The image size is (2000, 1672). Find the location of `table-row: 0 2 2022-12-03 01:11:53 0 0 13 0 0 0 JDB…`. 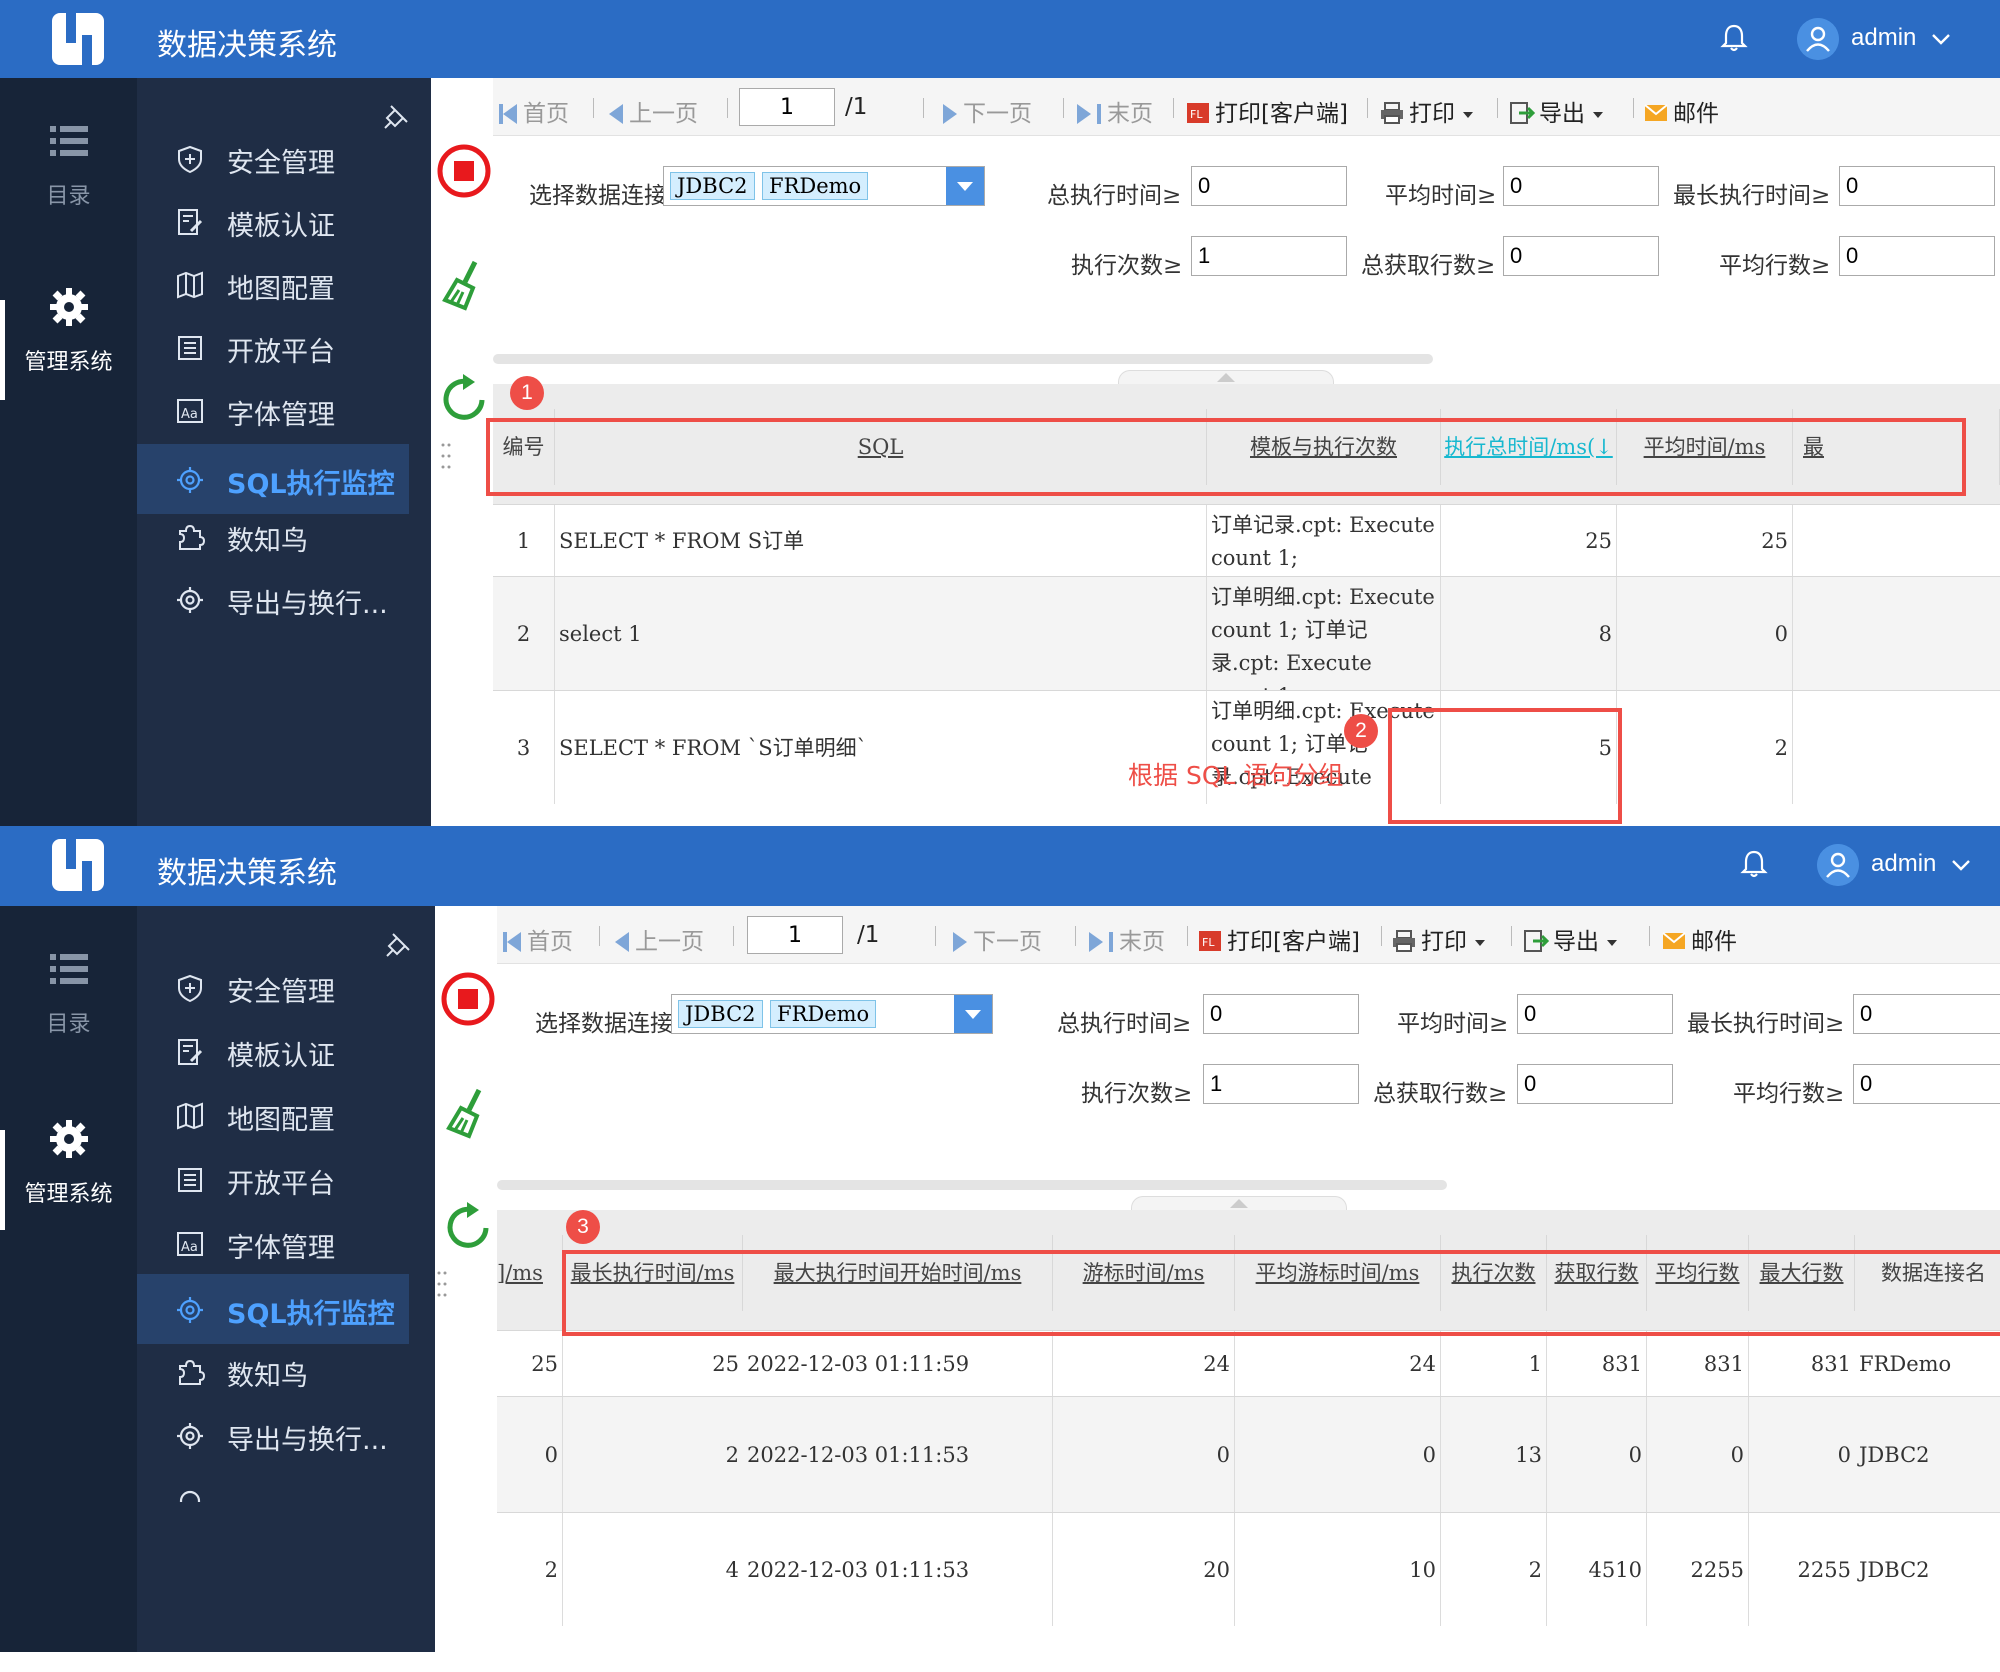

table-row: 0 2 2022-12-03 01:11:53 0 0 13 0 0 0 JDB… is located at coordinates (1248, 1454).